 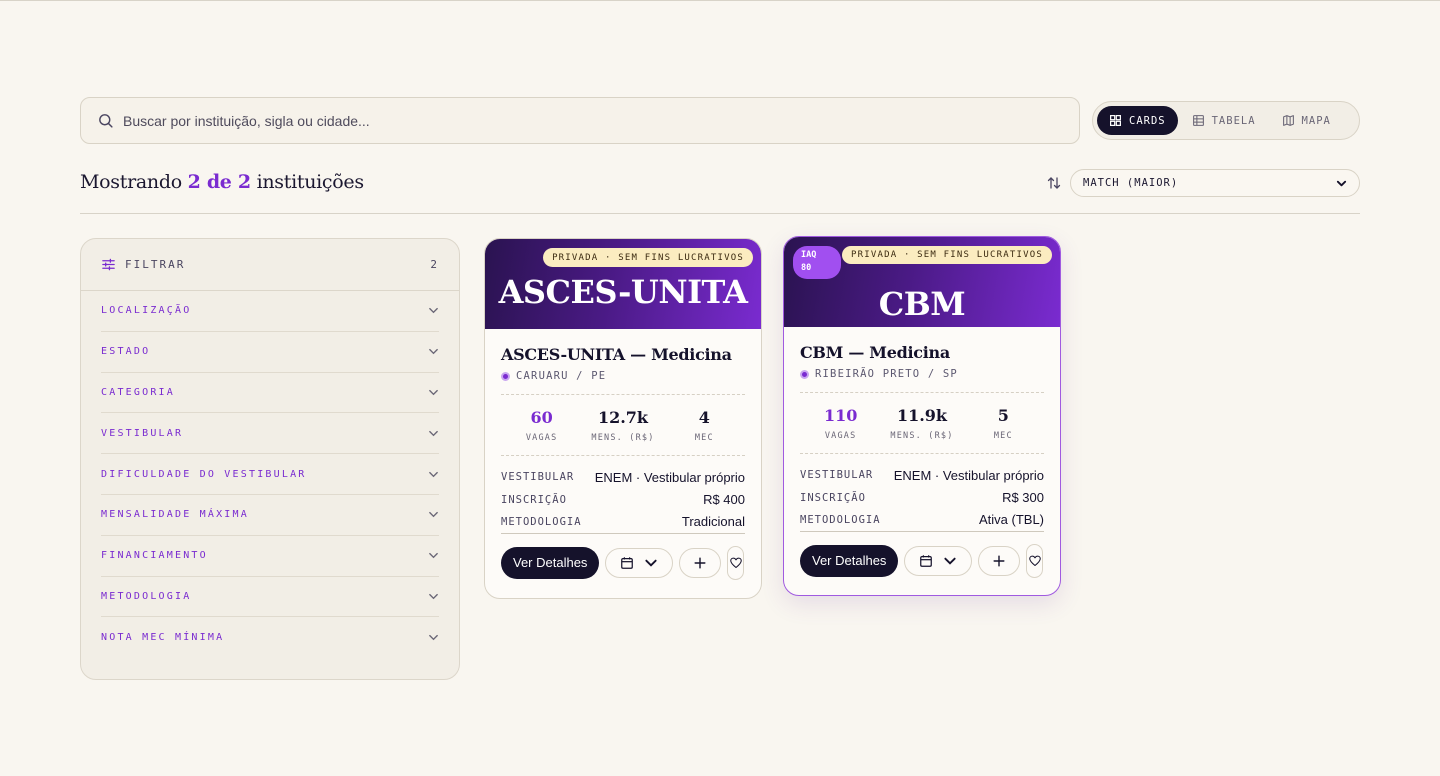 I want to click on filter-item-dificuldade: DIFICULDADE DO VESTIBULAR, so click(x=270, y=474).